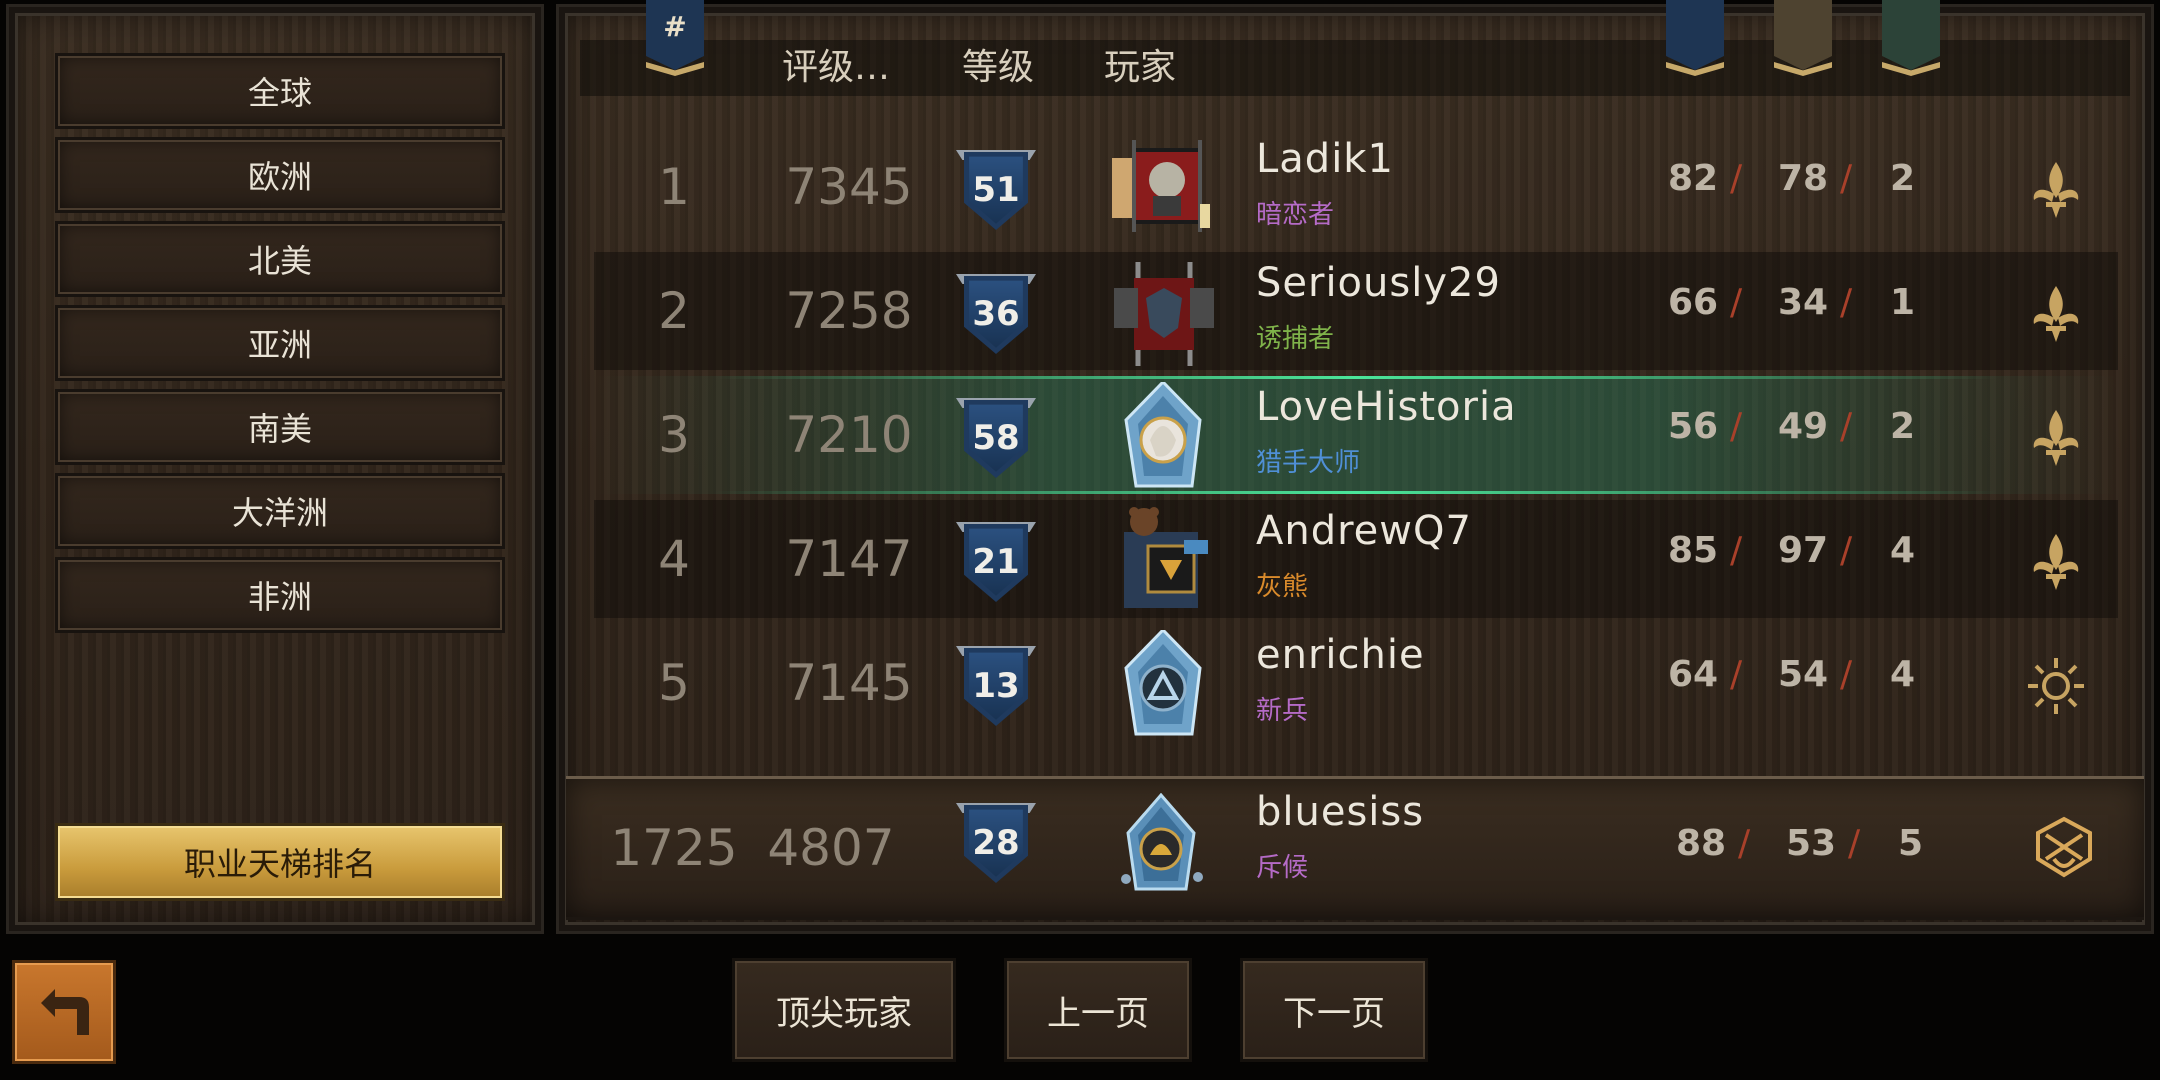  I want to click on pro-ladder-button: 职业天梯排名, so click(280, 862).